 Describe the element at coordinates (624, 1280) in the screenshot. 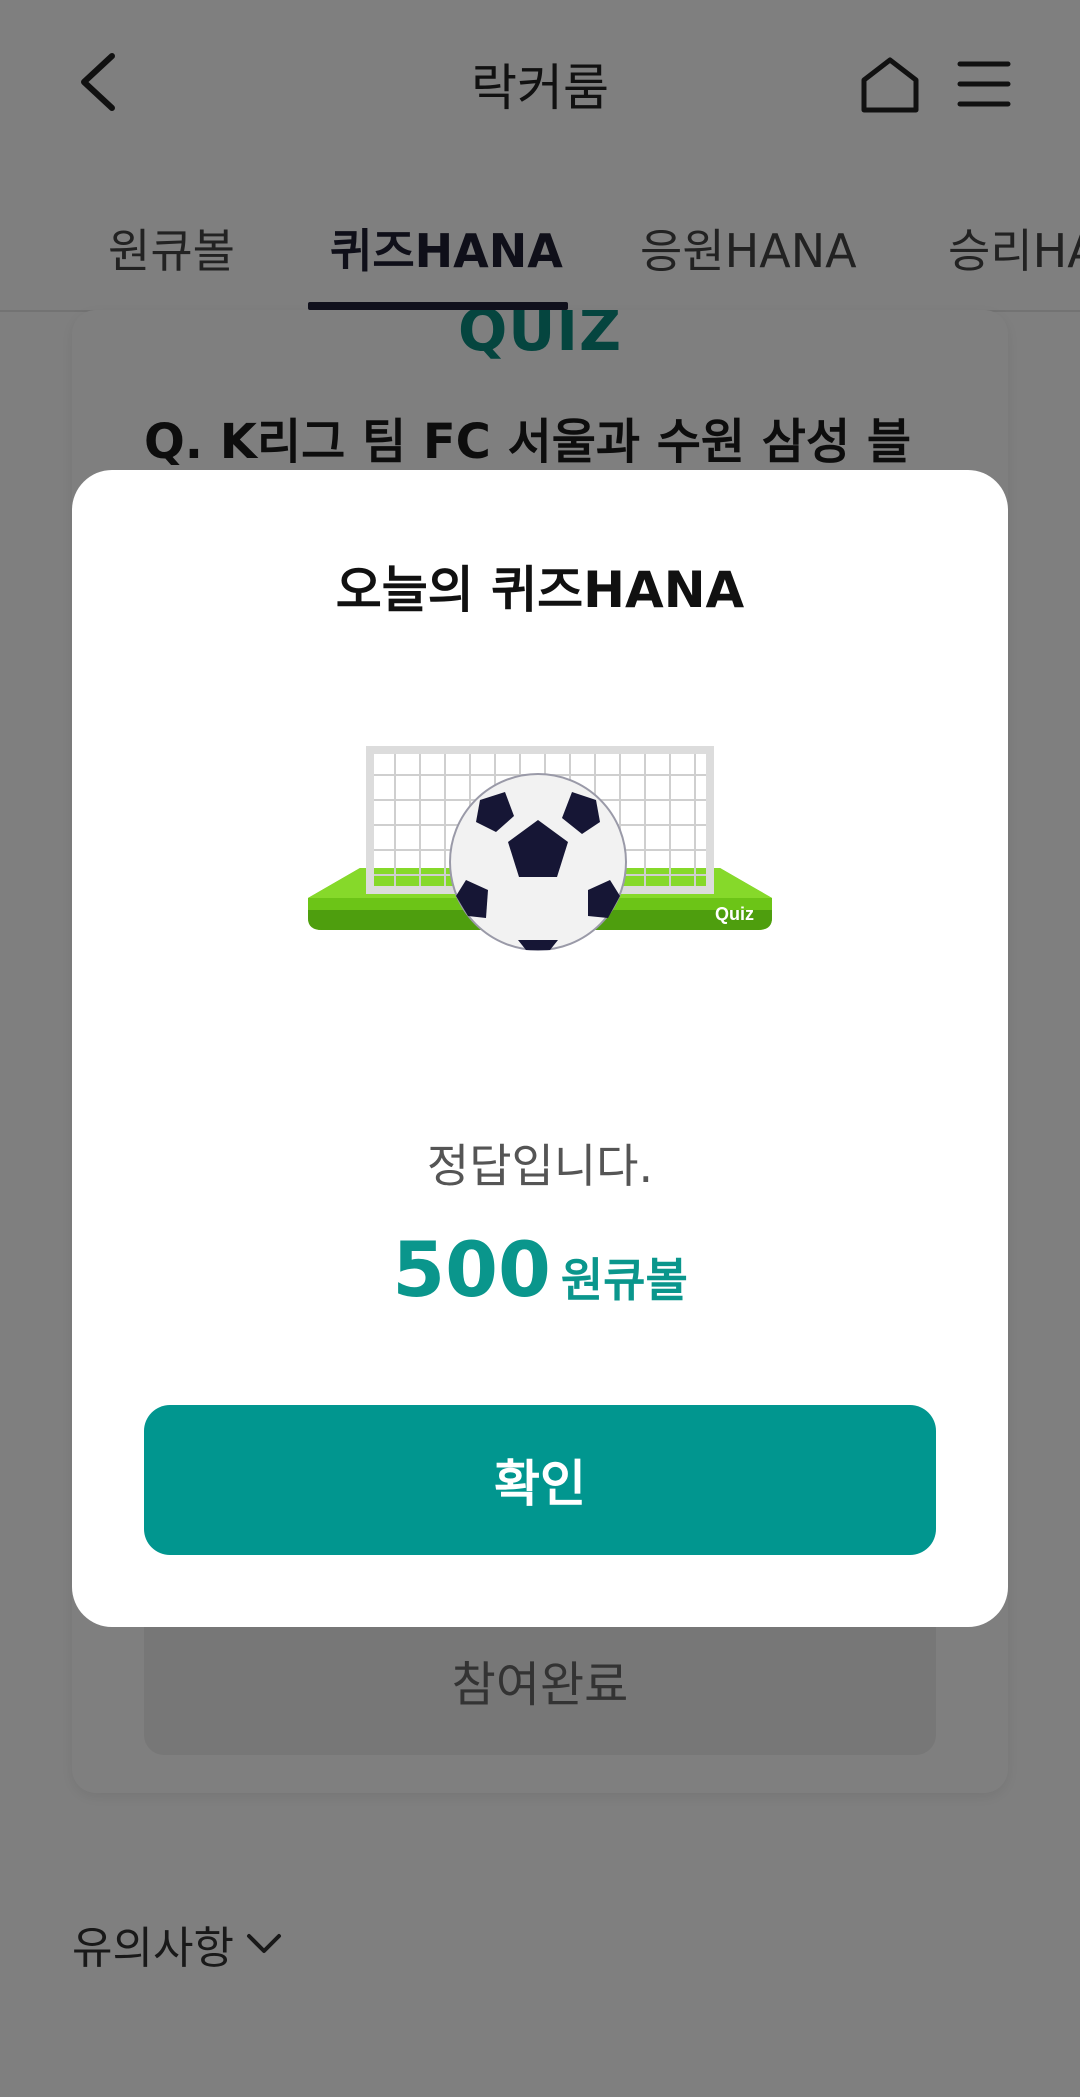

I see `reward-unit: 원큐볼` at that location.